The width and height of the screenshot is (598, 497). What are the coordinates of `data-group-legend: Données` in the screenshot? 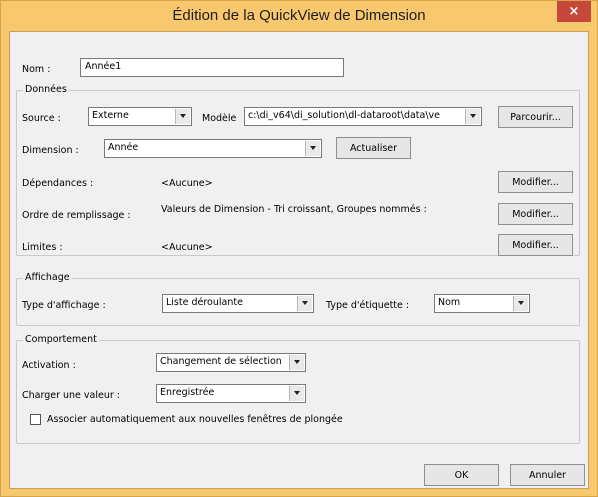 It's located at (46, 89).